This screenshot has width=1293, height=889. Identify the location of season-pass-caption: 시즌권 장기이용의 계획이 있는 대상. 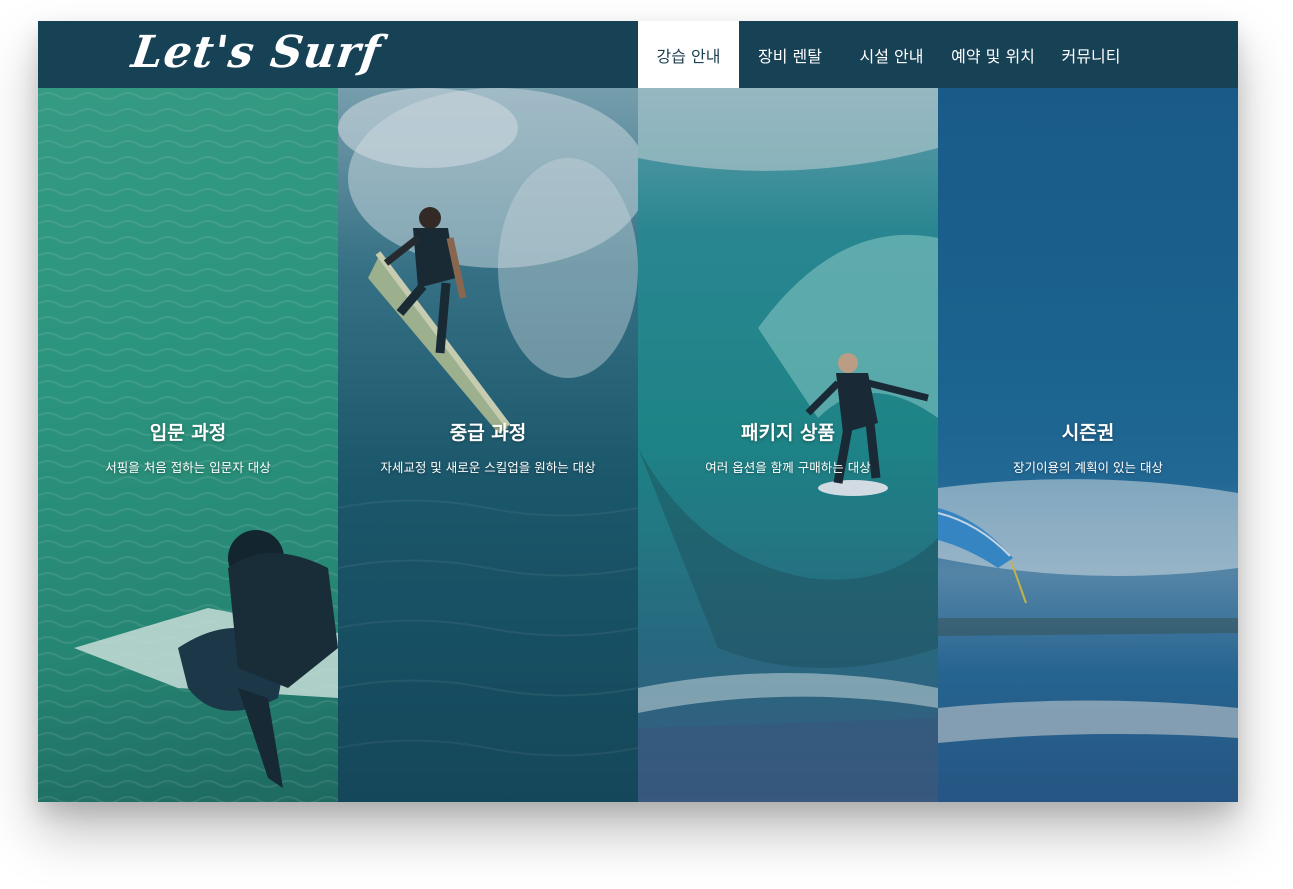
(1088, 447).